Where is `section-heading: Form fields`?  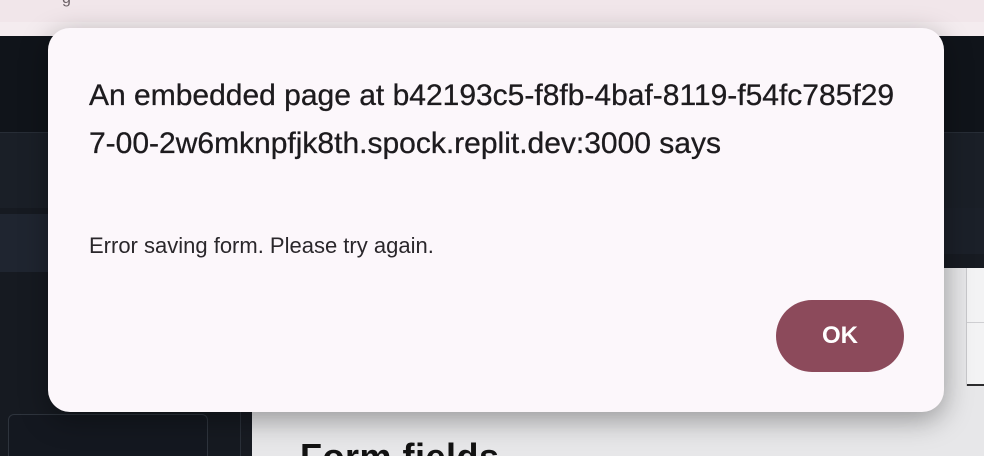
section-heading: Form fields is located at coordinates (400, 446).